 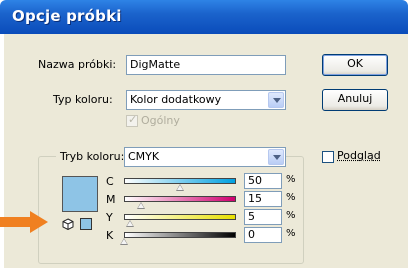 I want to click on preview-label: Podgląd, so click(x=359, y=155).